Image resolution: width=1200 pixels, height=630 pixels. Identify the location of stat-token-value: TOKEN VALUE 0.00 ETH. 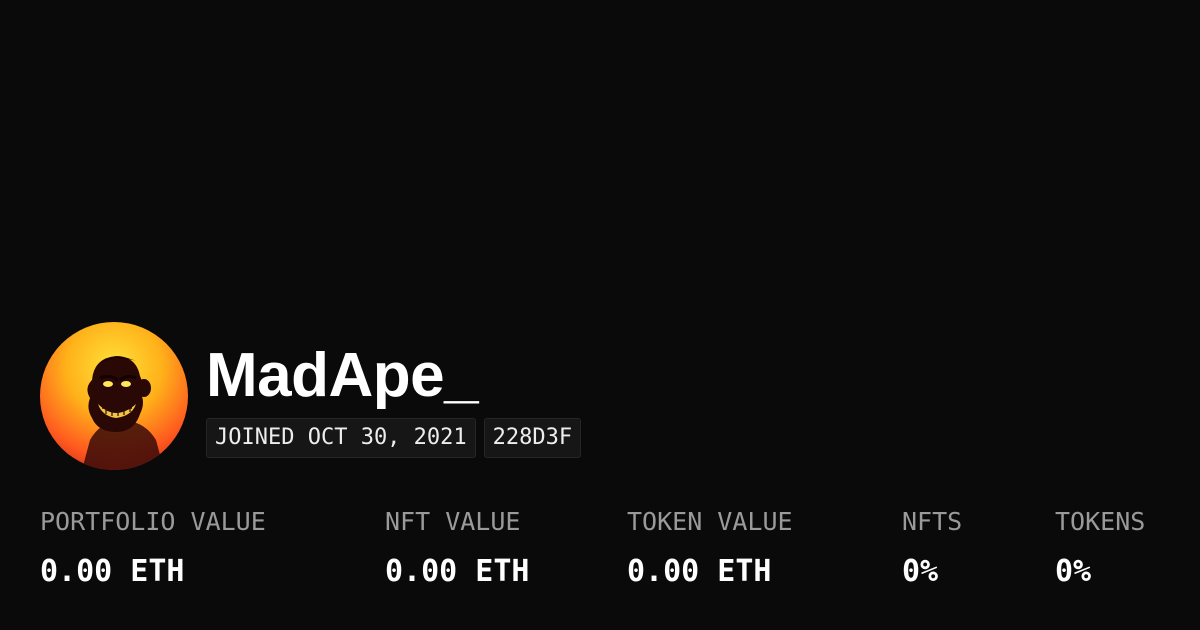
(710, 548).